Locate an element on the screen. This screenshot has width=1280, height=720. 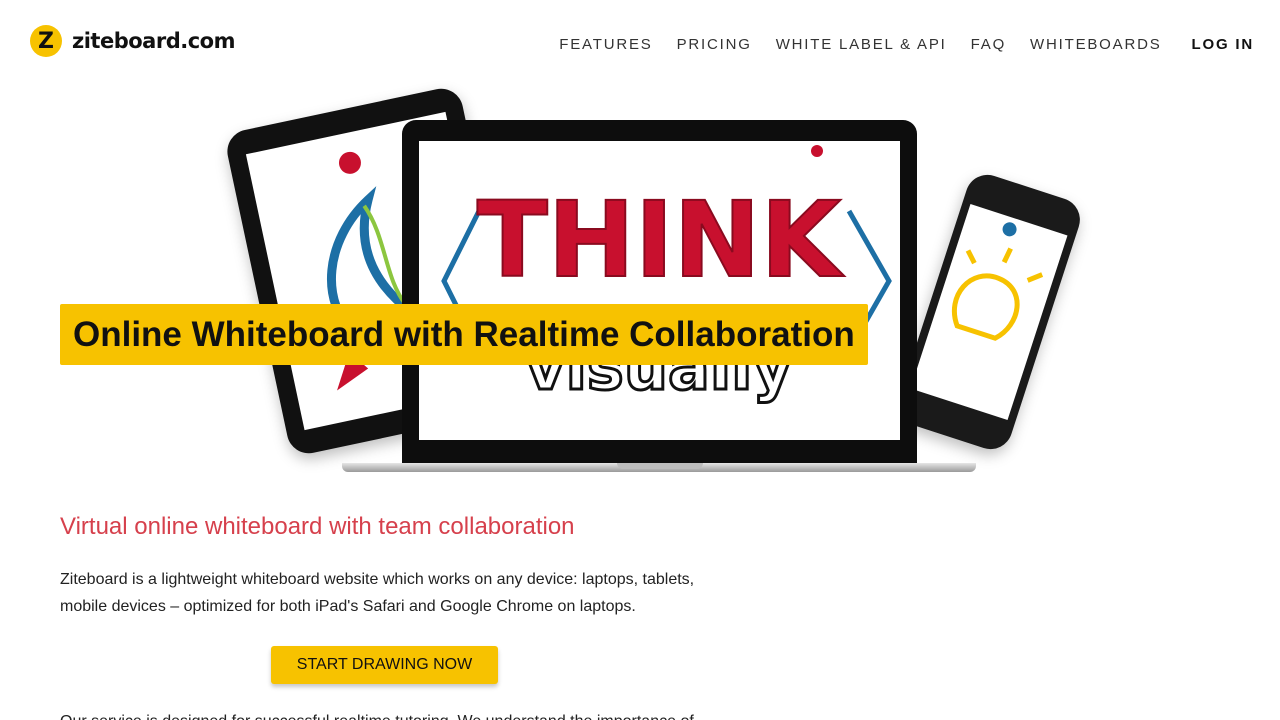
site-logo: Z ziteboard.com is located at coordinates (132, 41).